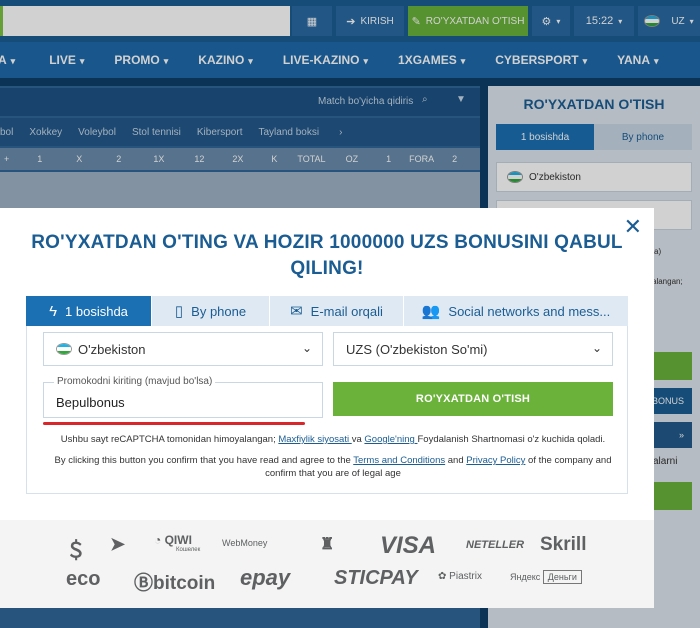  Describe the element at coordinates (96, 311) in the screenshot. I see `tab-label: 1 bosishda` at that location.